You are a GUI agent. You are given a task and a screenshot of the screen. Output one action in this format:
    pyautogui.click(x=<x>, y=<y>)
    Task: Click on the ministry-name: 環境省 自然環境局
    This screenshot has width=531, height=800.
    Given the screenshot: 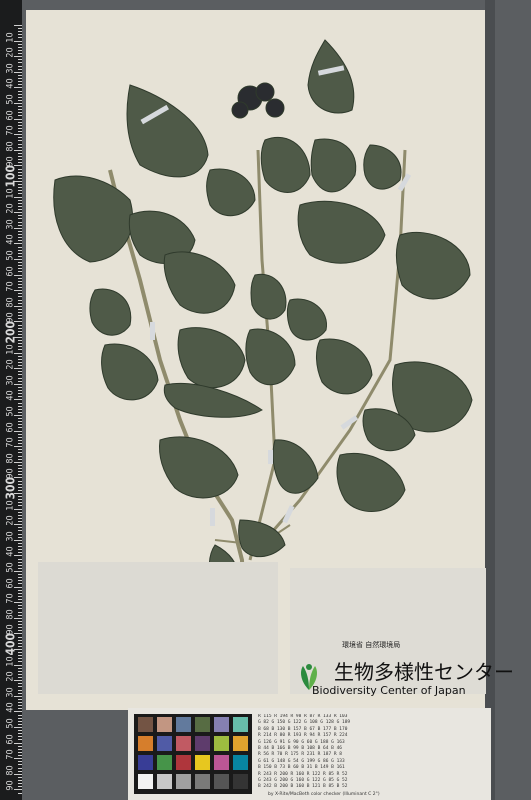 What is the action you would take?
    pyautogui.click(x=371, y=645)
    